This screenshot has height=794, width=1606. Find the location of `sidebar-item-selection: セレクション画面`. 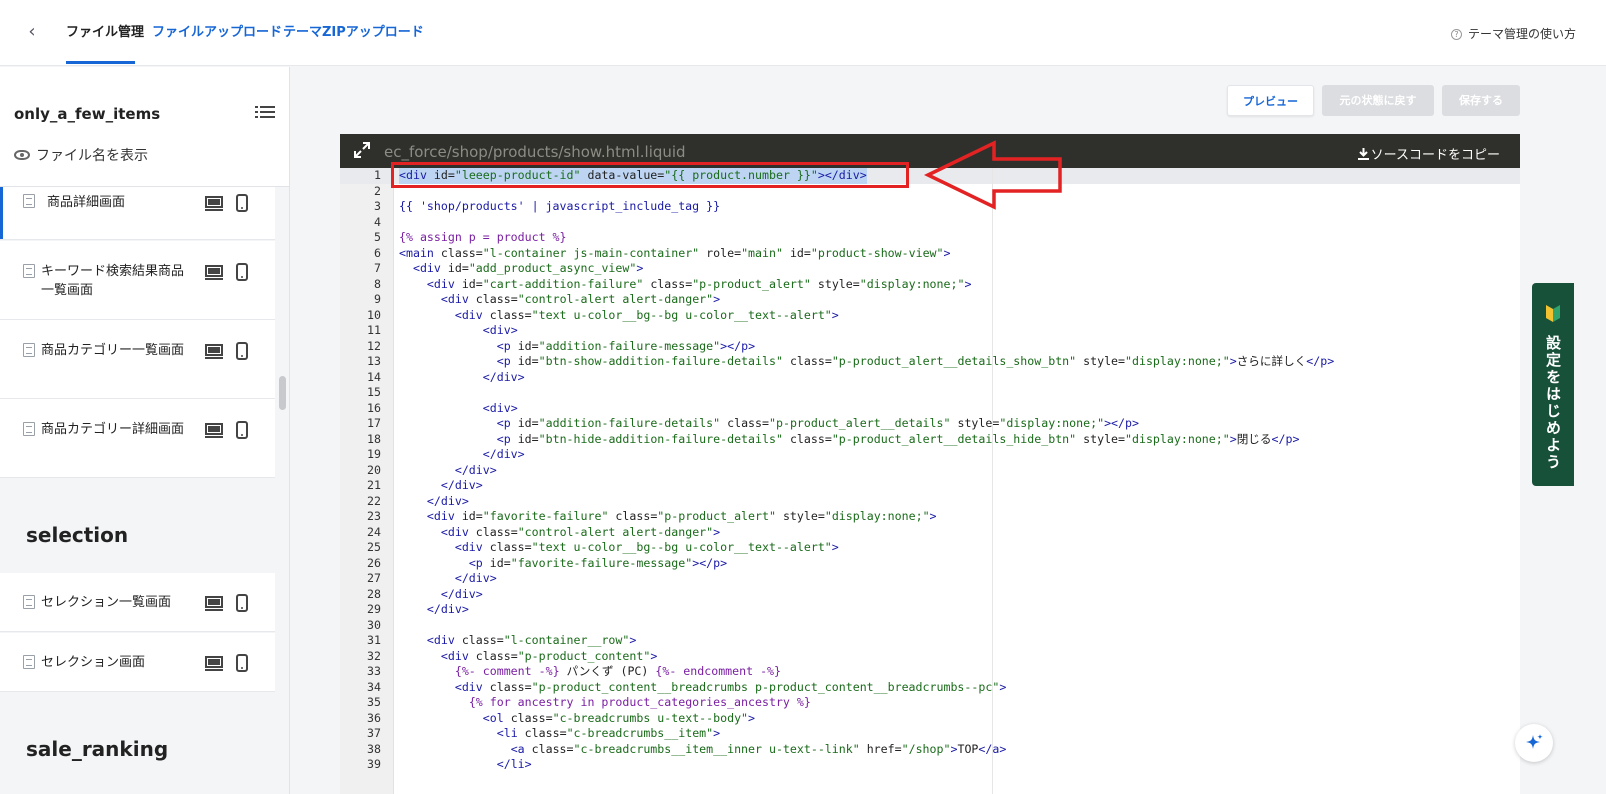

sidebar-item-selection: セレクション画面 is located at coordinates (137, 662).